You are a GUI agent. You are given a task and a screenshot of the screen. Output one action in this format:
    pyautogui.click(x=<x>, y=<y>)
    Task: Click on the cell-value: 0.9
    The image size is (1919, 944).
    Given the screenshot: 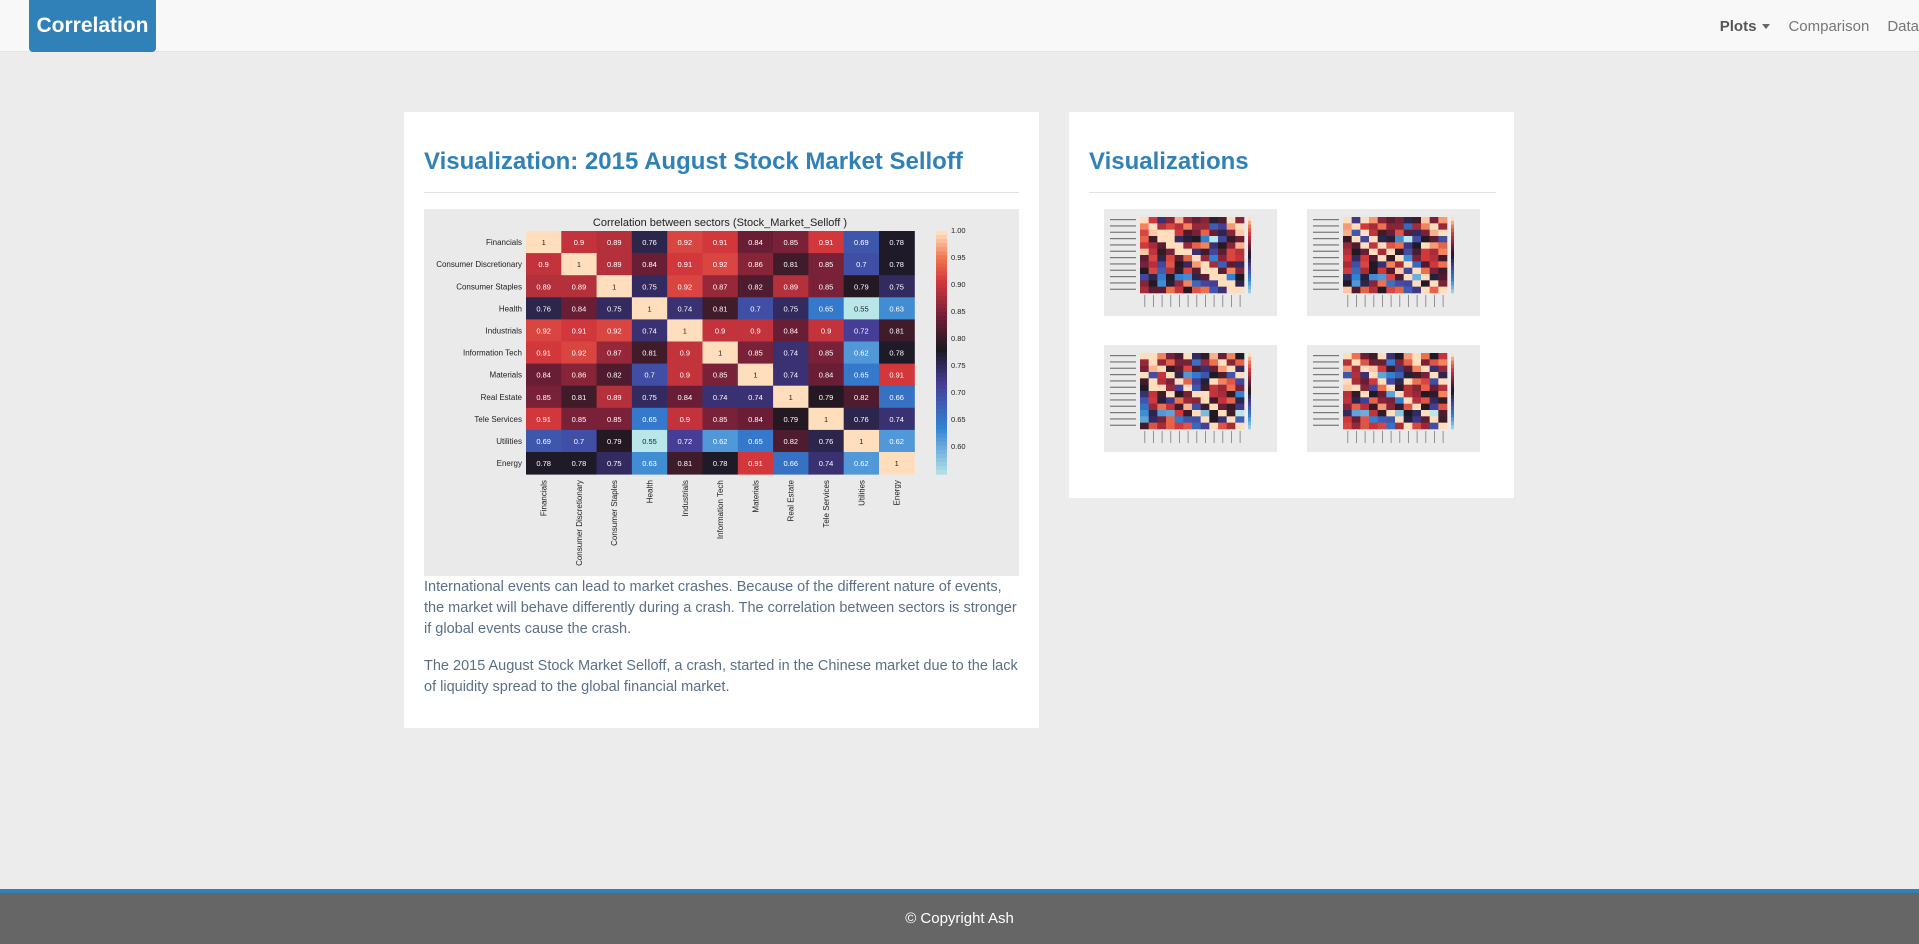 What is the action you would take?
    pyautogui.click(x=755, y=330)
    